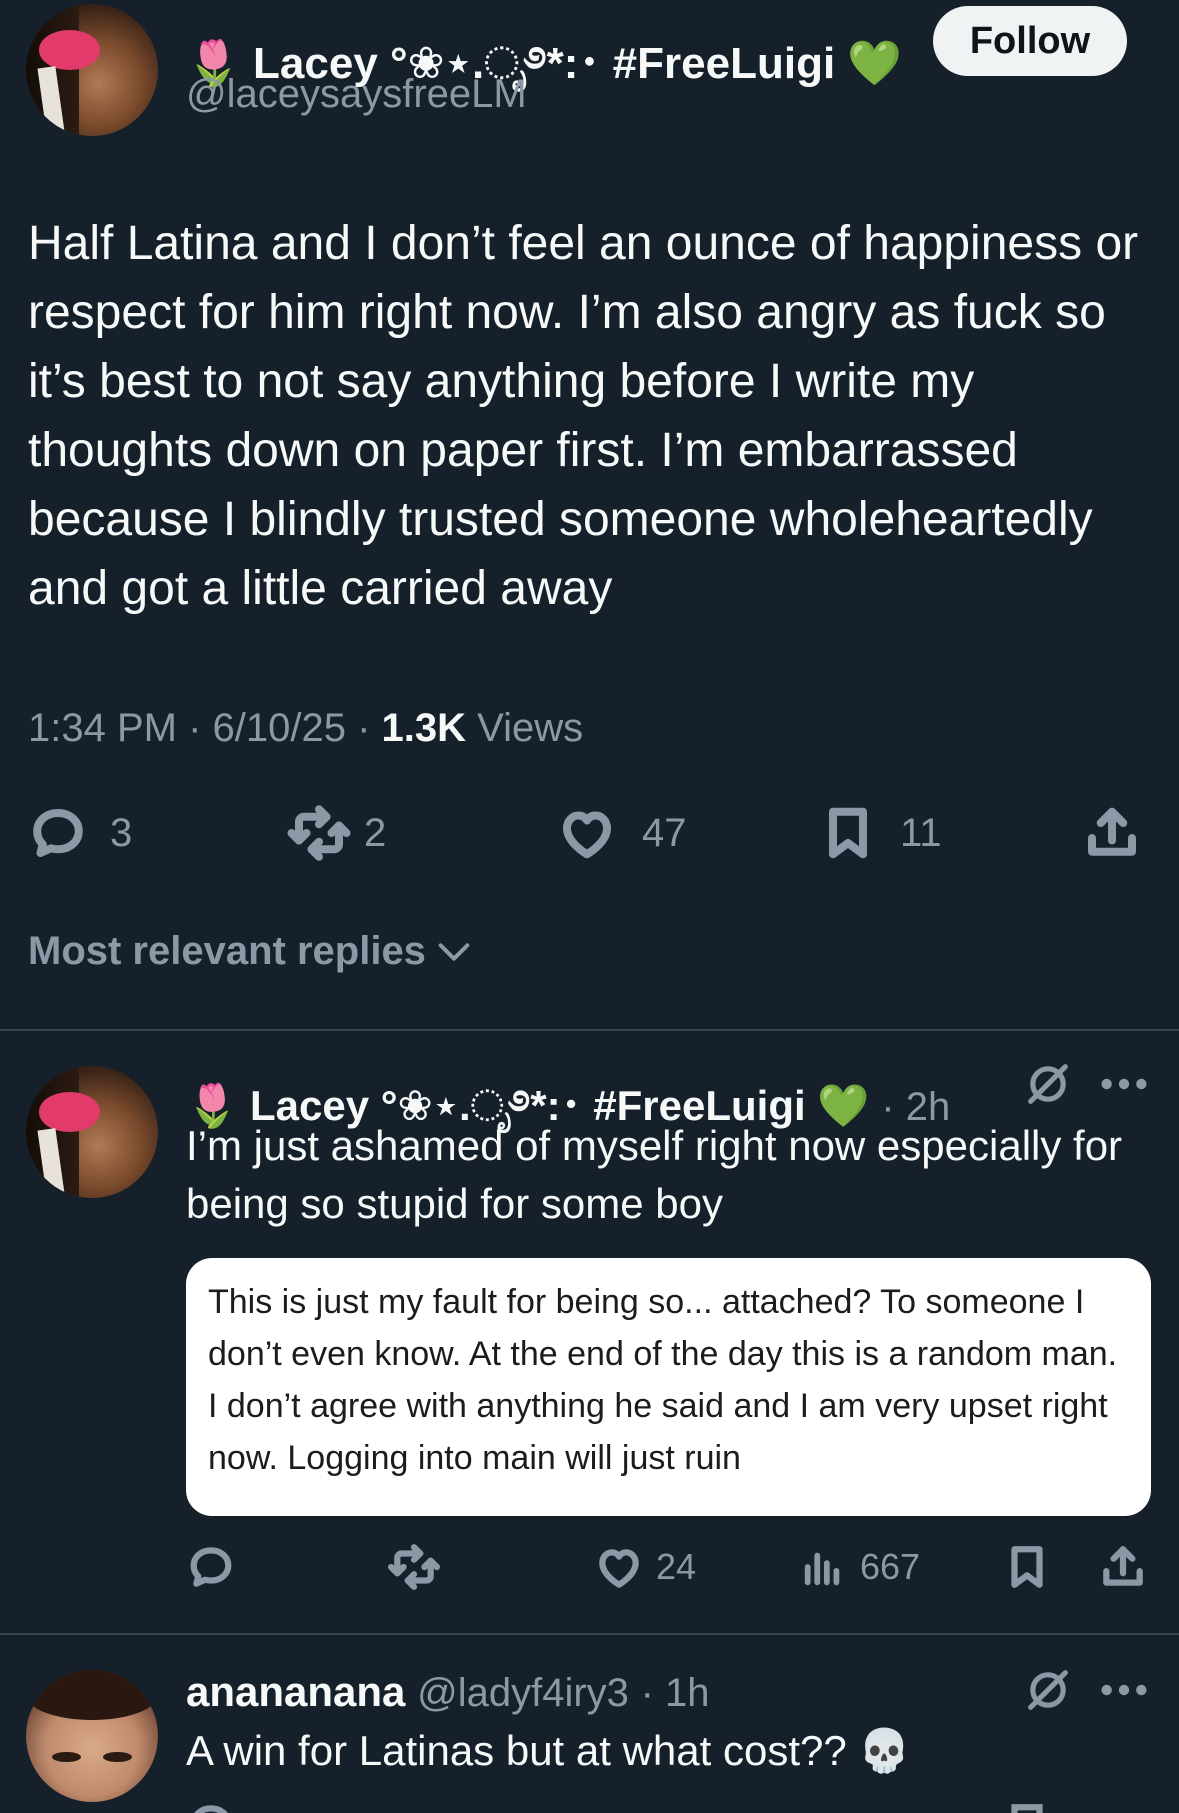 Image resolution: width=1179 pixels, height=1813 pixels. I want to click on repost-count: 2, so click(375, 832).